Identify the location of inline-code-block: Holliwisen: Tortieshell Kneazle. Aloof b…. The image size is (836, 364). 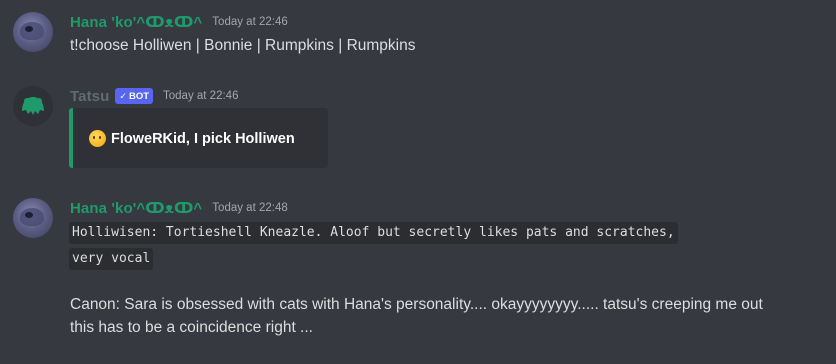
(373, 246).